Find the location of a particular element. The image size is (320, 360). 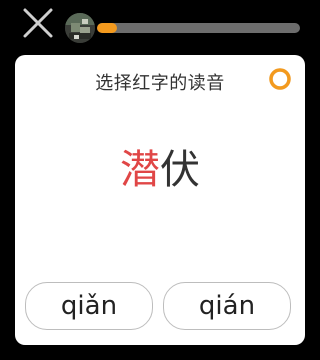

highlighted-character: 潜 is located at coordinates (140, 170).